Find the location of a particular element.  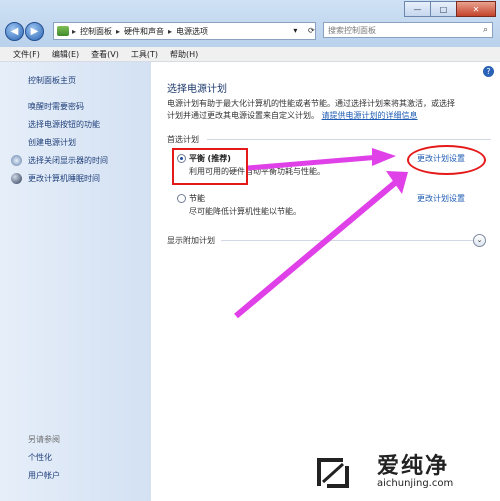

forward-button: ▶ is located at coordinates (34, 31).